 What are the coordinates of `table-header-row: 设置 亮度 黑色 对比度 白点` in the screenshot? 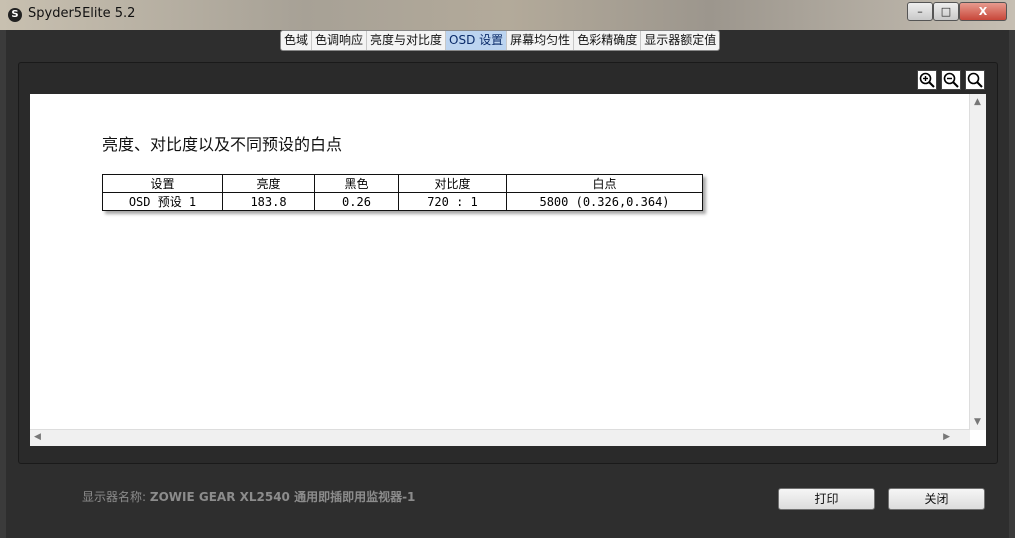 It's located at (402, 183).